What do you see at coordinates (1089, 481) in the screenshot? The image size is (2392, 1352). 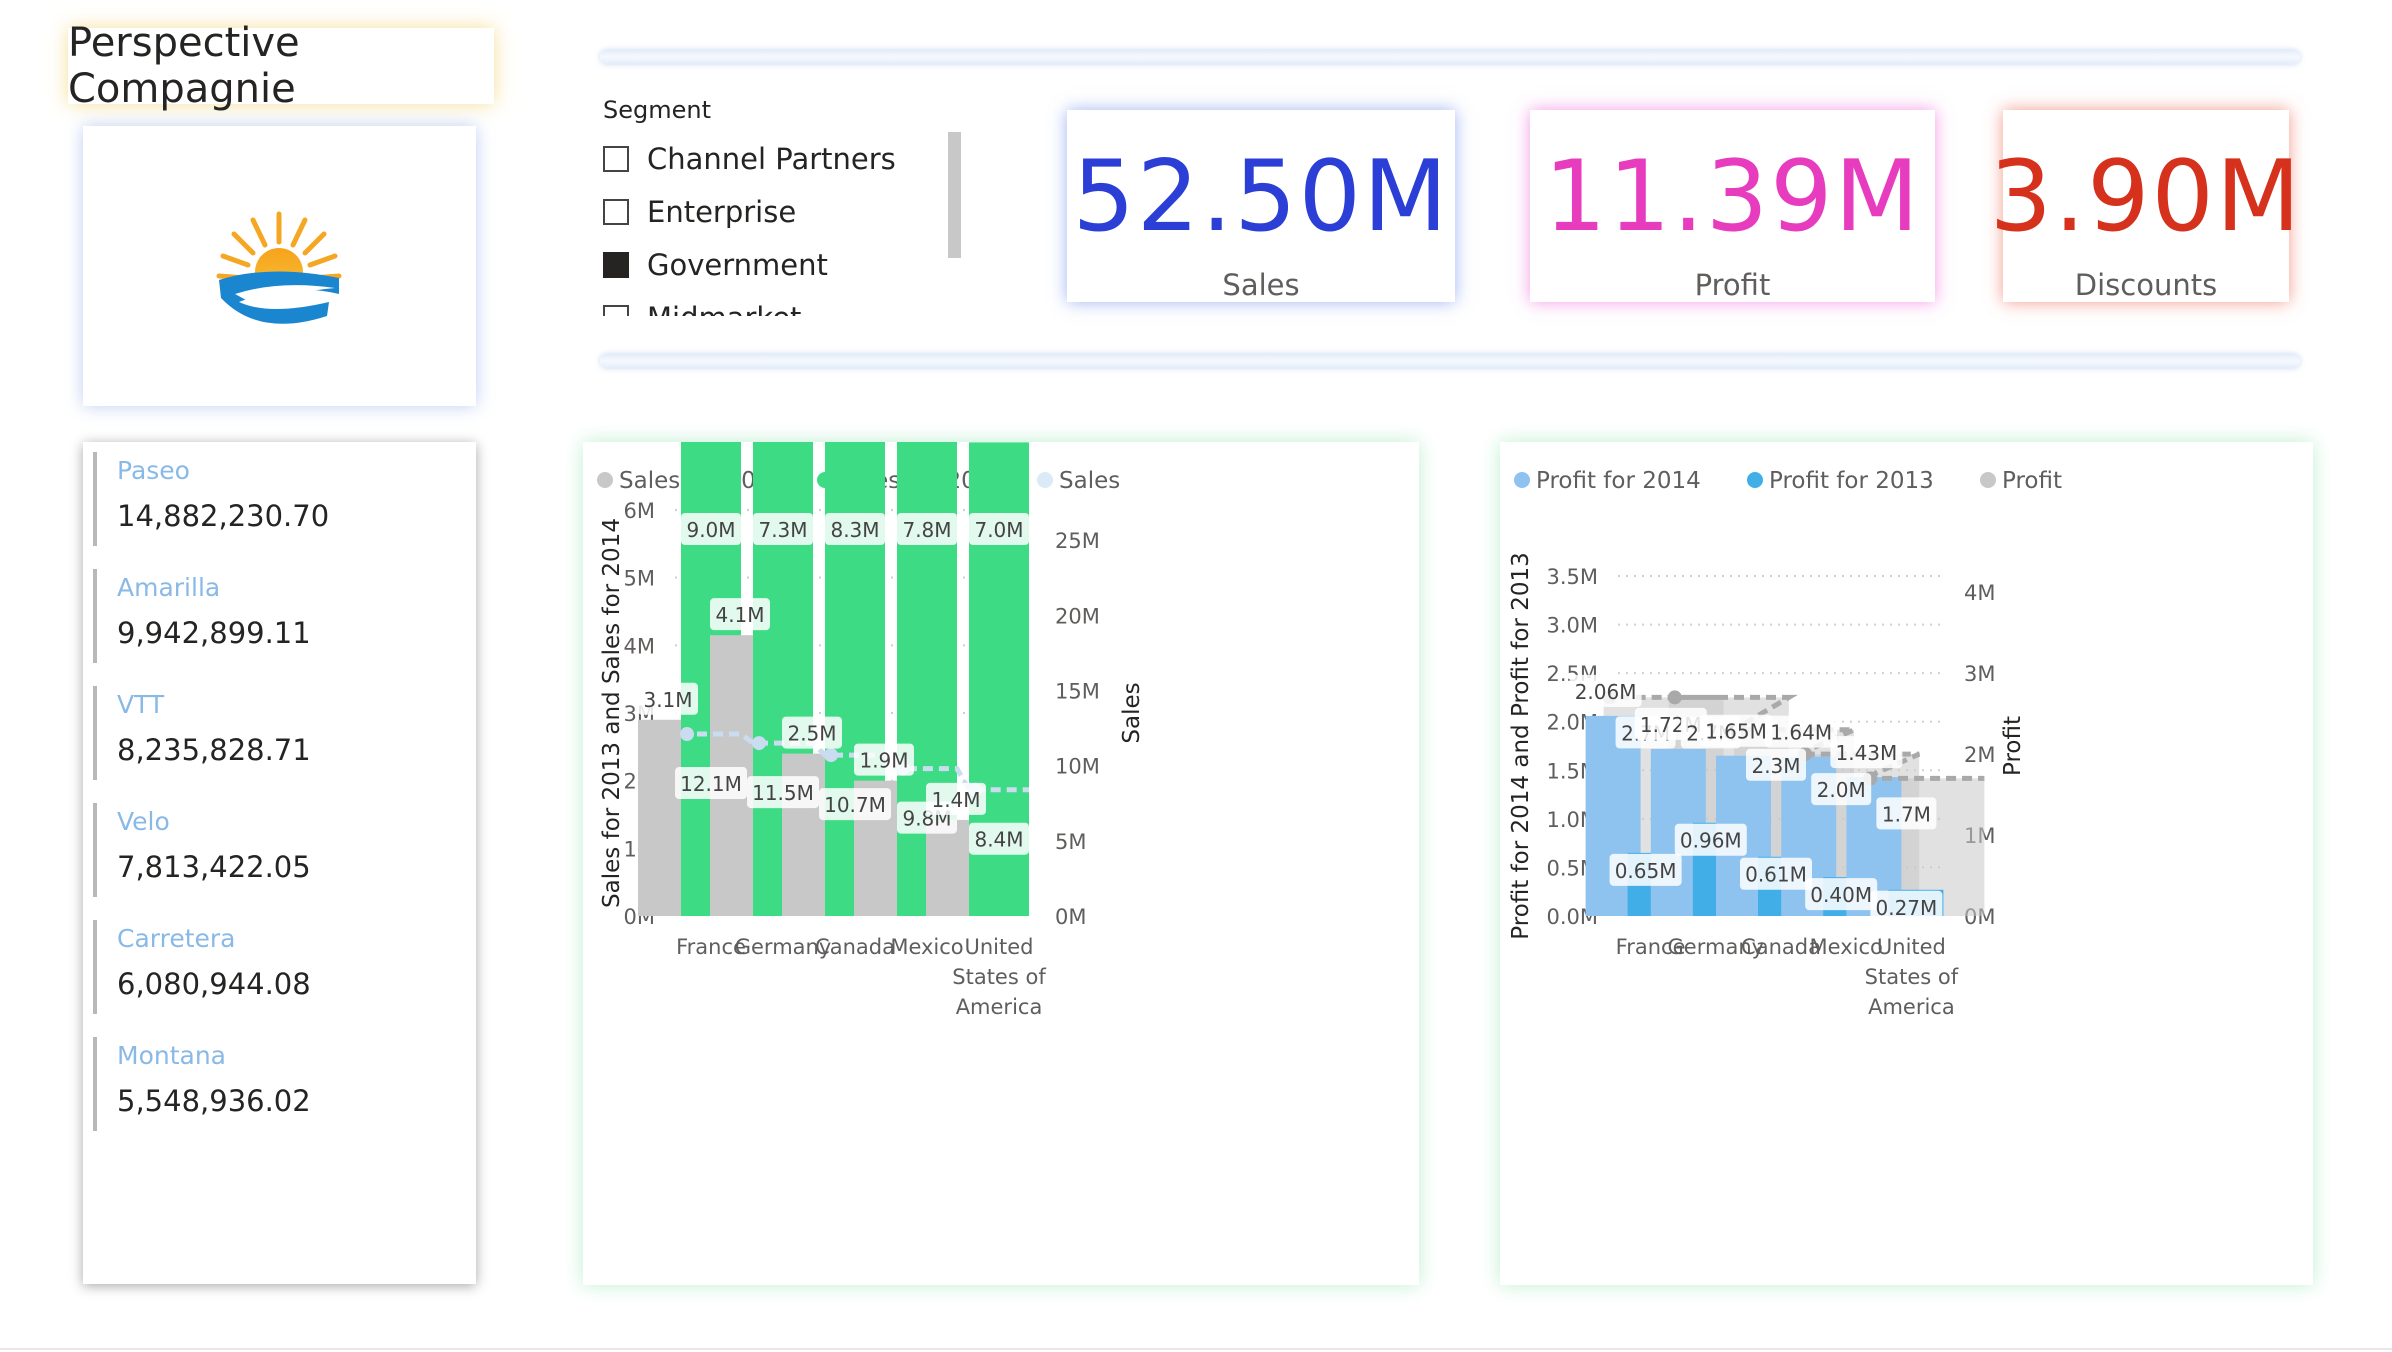 I see `legend-label: Sales` at bounding box center [1089, 481].